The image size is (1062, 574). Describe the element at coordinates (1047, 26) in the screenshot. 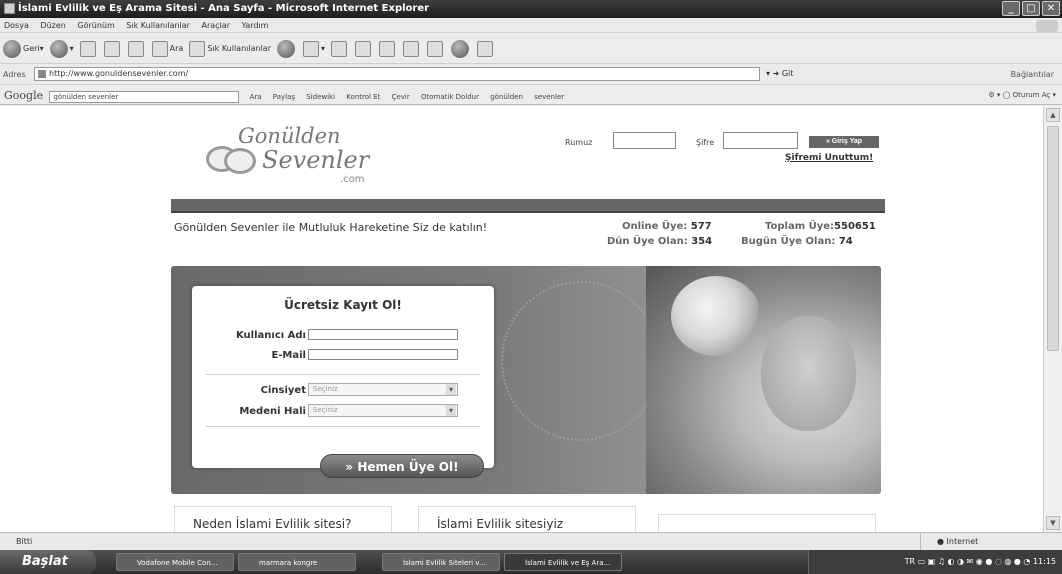

I see `windows-logo-icon` at that location.